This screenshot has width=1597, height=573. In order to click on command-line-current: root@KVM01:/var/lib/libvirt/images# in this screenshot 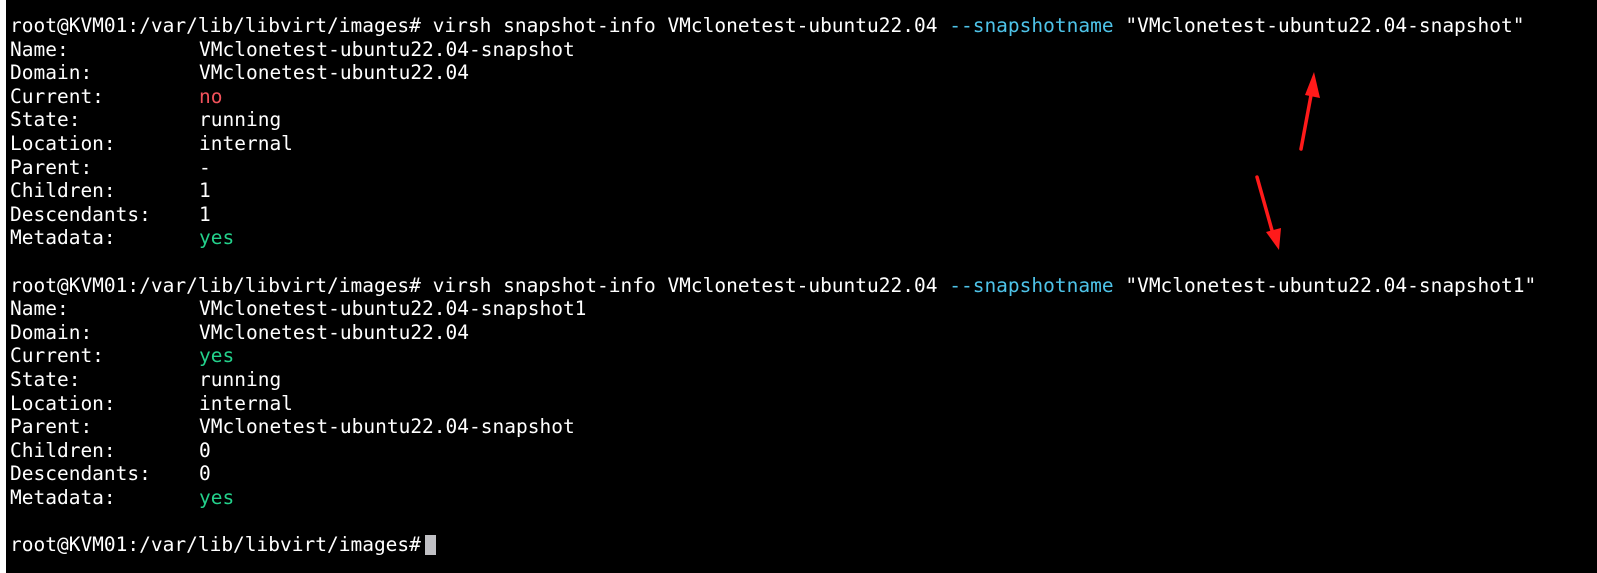, I will do `click(773, 545)`.